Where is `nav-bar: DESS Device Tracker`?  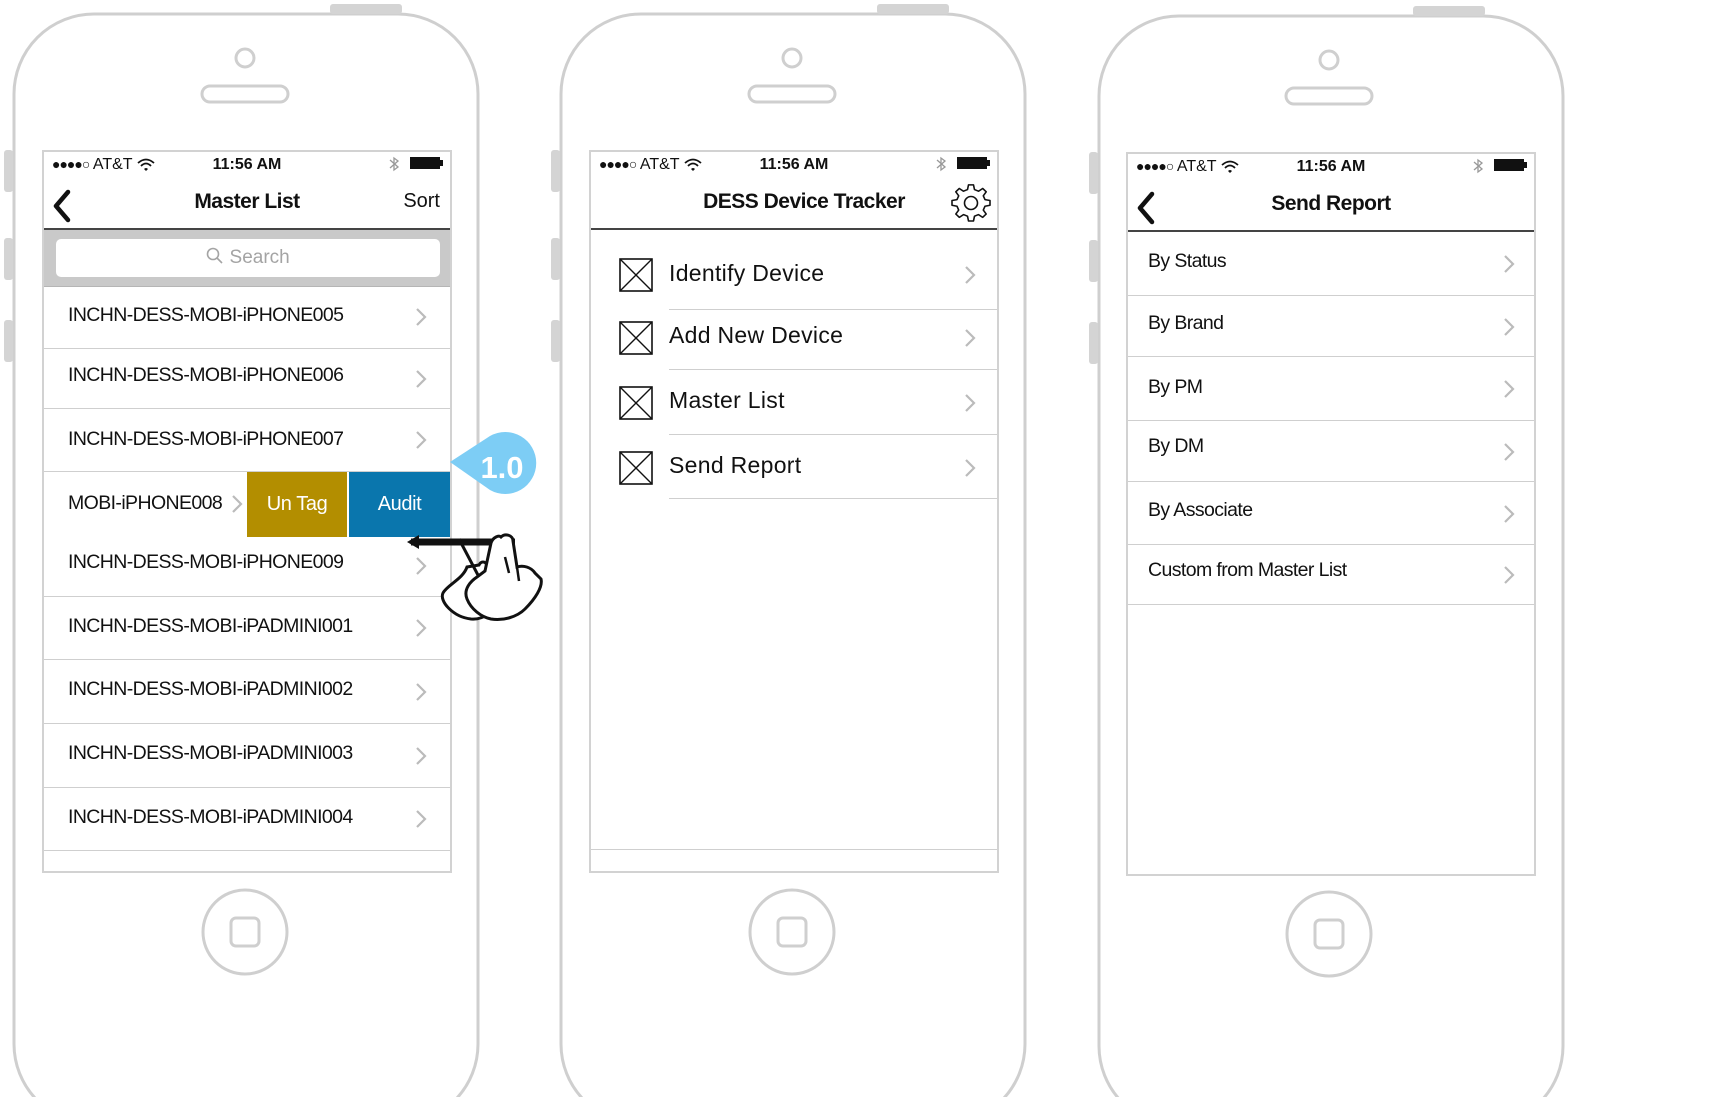
nav-bar: DESS Device Tracker is located at coordinates (794, 204).